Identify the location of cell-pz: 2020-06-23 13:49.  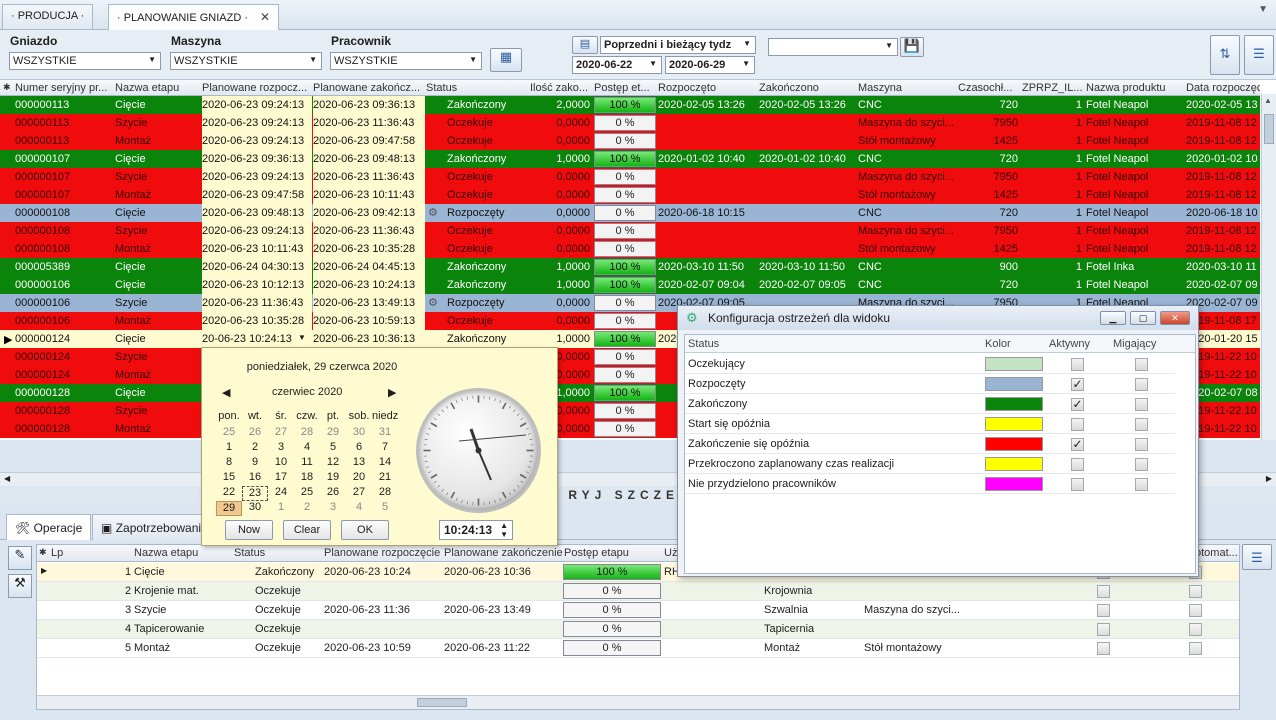
(504, 610).